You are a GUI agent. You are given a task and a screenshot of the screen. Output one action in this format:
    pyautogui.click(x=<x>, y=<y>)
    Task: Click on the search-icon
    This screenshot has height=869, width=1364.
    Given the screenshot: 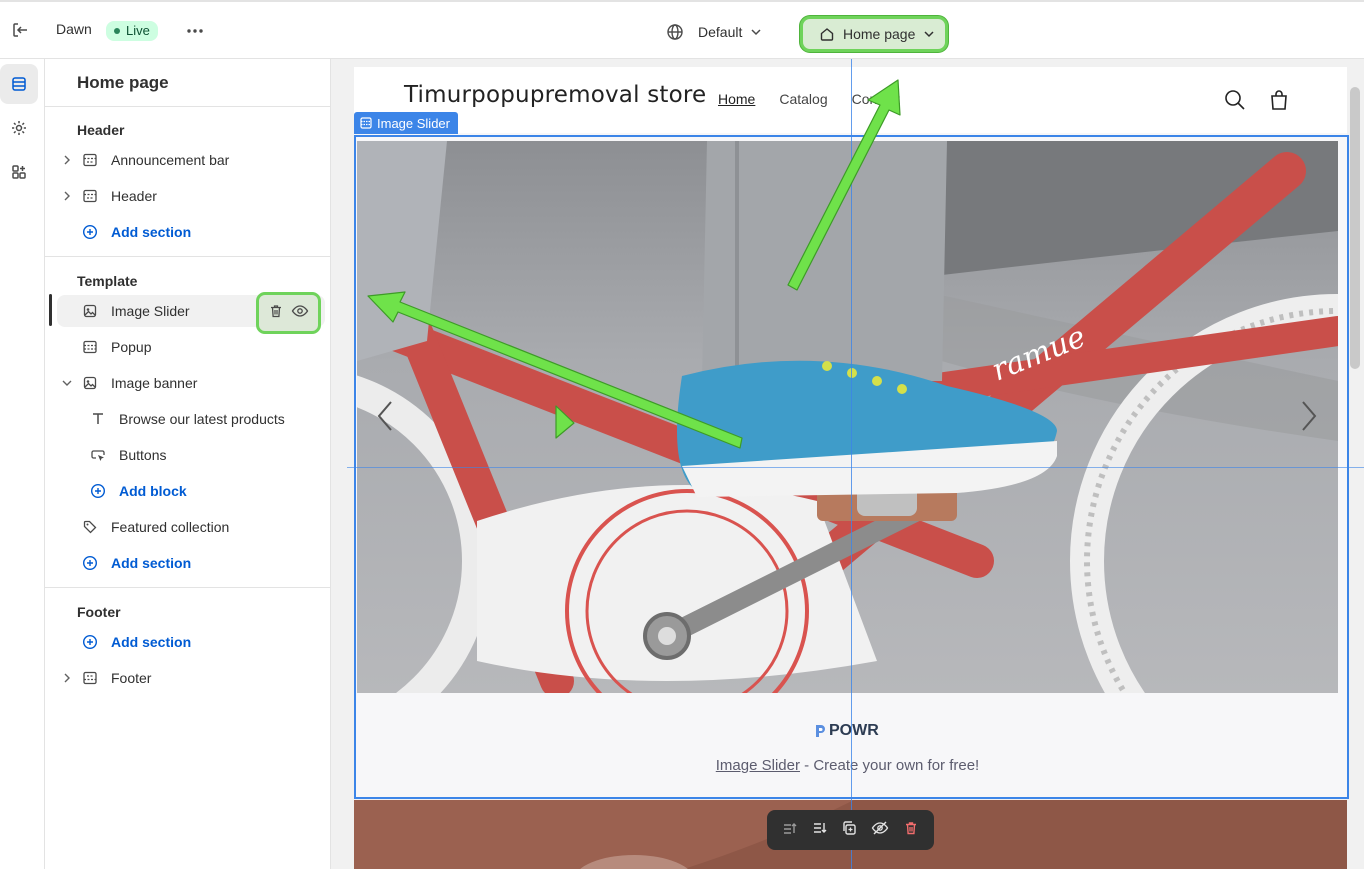 What is the action you would take?
    pyautogui.click(x=1235, y=102)
    